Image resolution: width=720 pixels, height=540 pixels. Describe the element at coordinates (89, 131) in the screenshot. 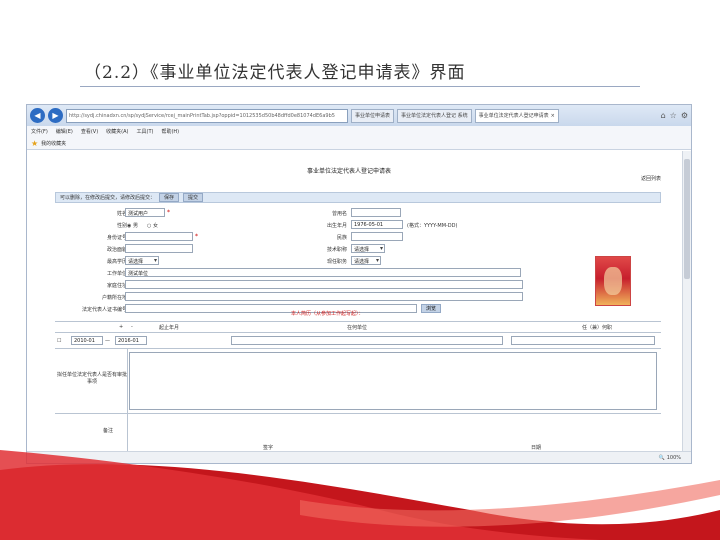

I see `menu-view: 查看(V)` at that location.